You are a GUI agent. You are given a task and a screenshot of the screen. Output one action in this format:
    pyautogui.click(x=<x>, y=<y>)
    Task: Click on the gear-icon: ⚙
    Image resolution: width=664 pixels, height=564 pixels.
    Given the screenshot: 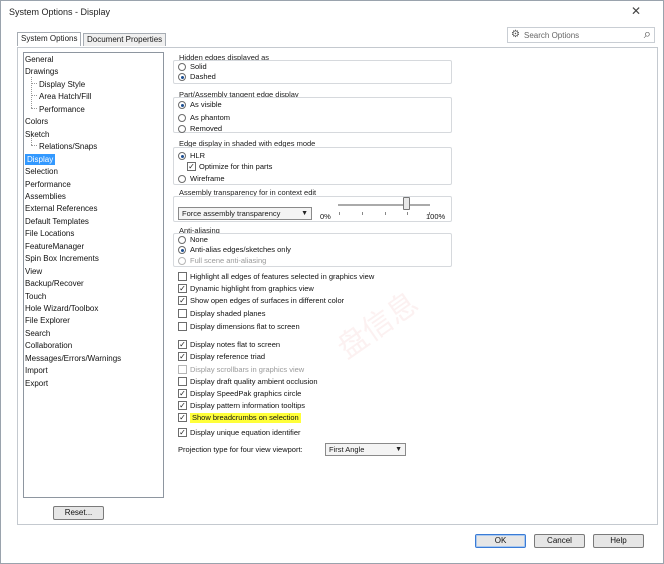 What is the action you would take?
    pyautogui.click(x=515, y=35)
    